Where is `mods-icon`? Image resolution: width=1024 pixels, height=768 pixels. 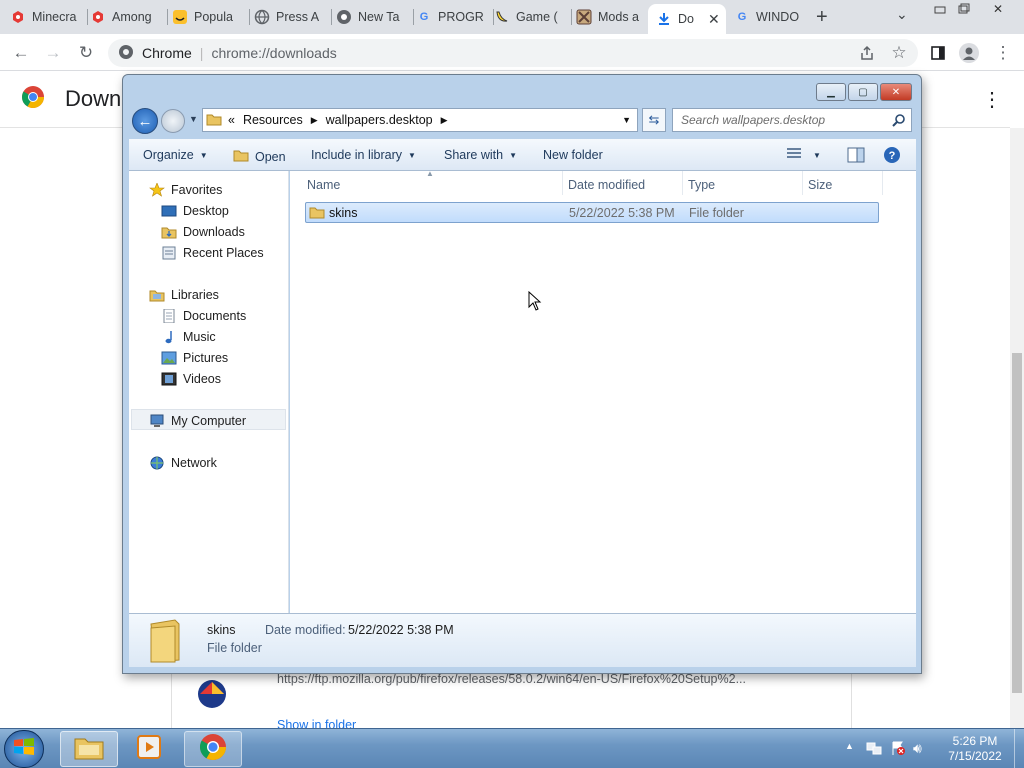 mods-icon is located at coordinates (584, 17).